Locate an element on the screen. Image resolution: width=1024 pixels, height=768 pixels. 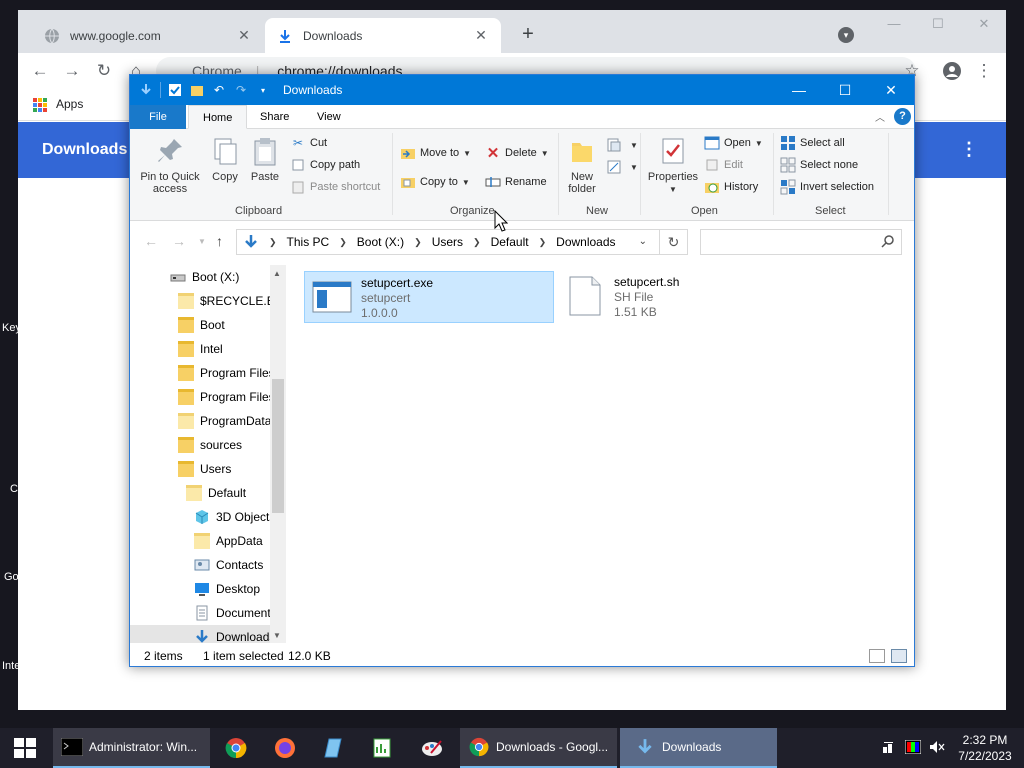
tree-item: ProgramData is located at coordinates (224, 421).